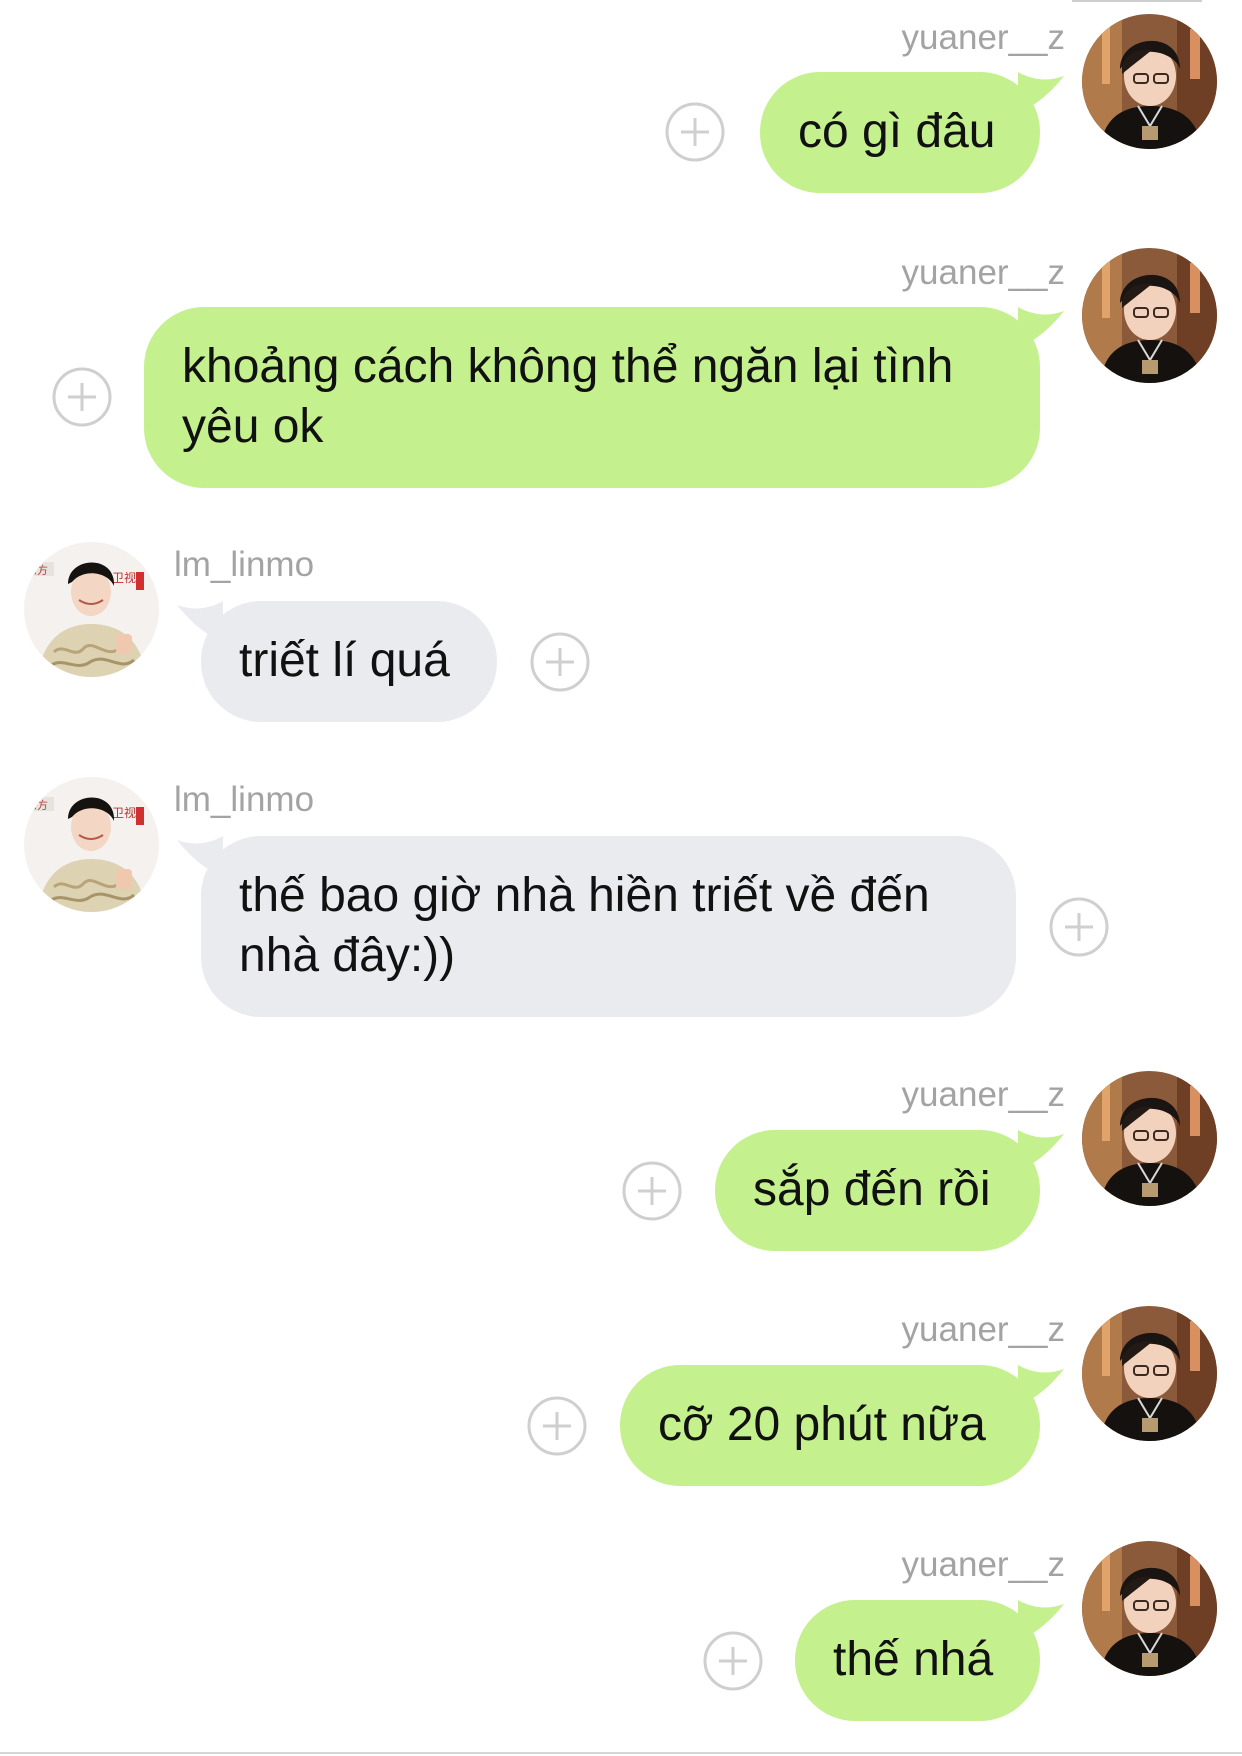 Image resolution: width=1242 pixels, height=1756 pixels. Describe the element at coordinates (913, 1659) in the screenshot. I see `message-line: thế nhá` at that location.